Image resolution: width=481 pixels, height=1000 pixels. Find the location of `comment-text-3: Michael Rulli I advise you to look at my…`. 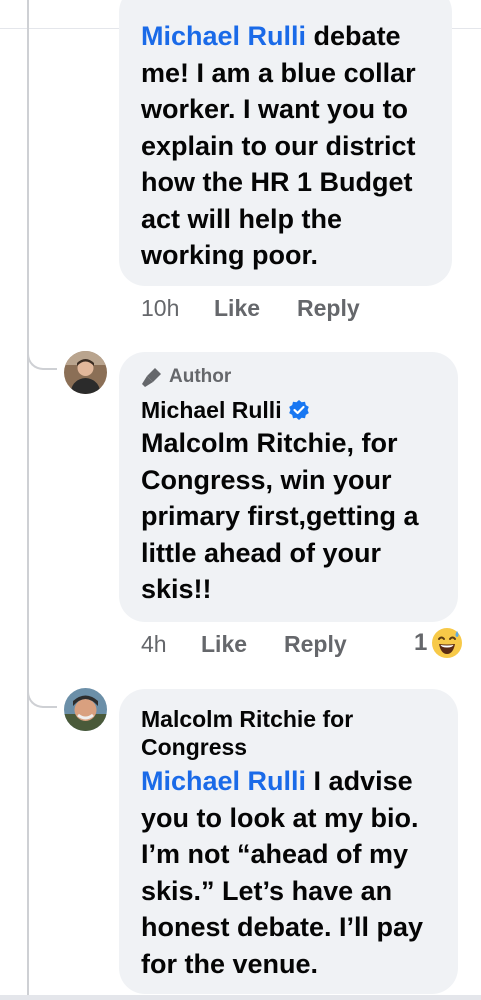

comment-text-3: Michael Rulli I advise you to look at my… is located at coordinates (282, 872).